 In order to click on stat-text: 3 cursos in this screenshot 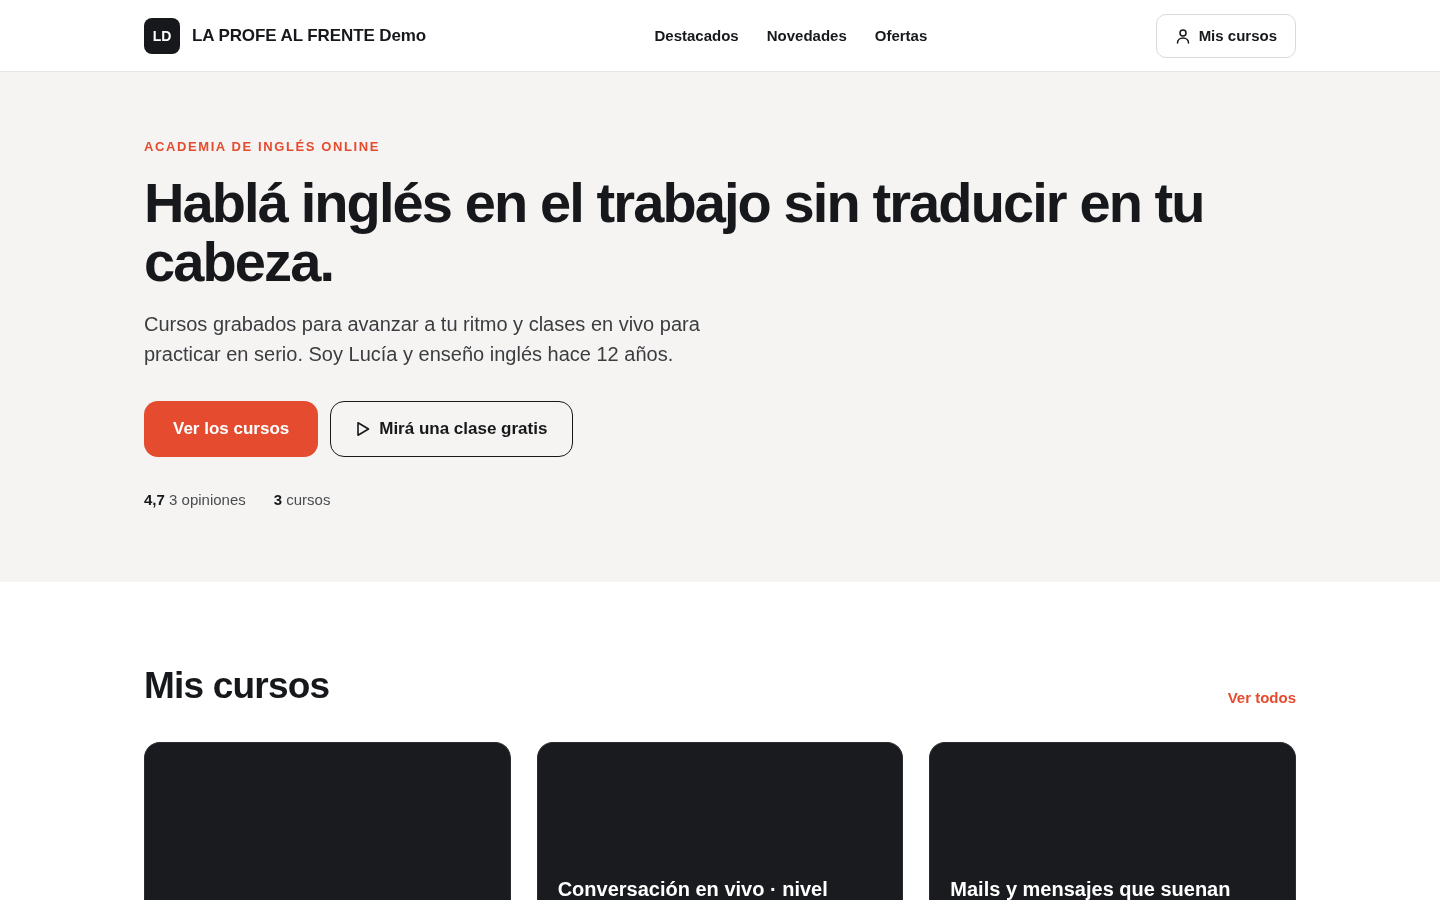, I will do `click(302, 500)`.